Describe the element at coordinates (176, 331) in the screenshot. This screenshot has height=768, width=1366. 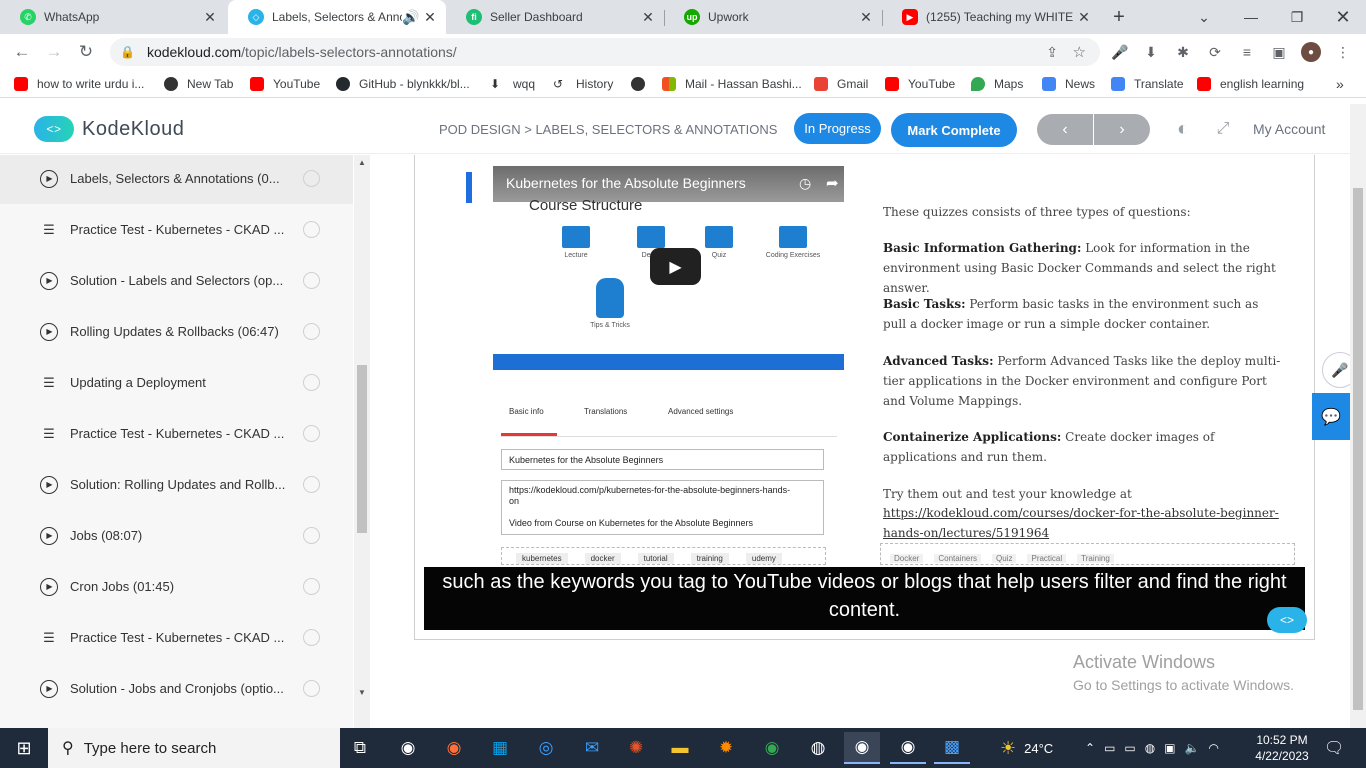
I see `sidebar-item: ▶ Rolling Updates & Rollbacks (06:47)` at that location.